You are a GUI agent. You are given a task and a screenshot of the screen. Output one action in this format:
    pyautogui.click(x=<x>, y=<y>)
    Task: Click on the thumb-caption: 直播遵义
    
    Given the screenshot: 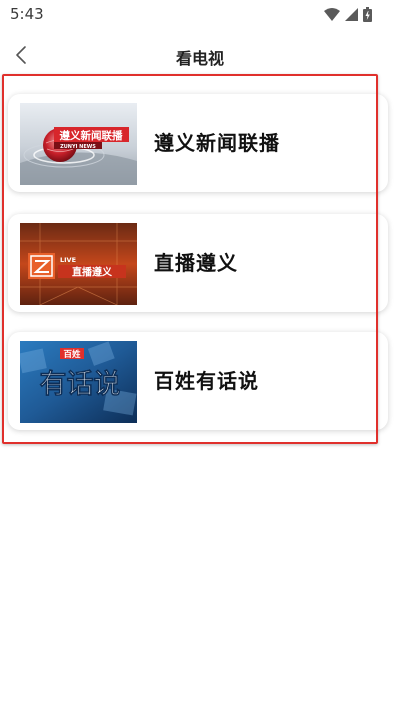 What is the action you would take?
    pyautogui.click(x=92, y=272)
    